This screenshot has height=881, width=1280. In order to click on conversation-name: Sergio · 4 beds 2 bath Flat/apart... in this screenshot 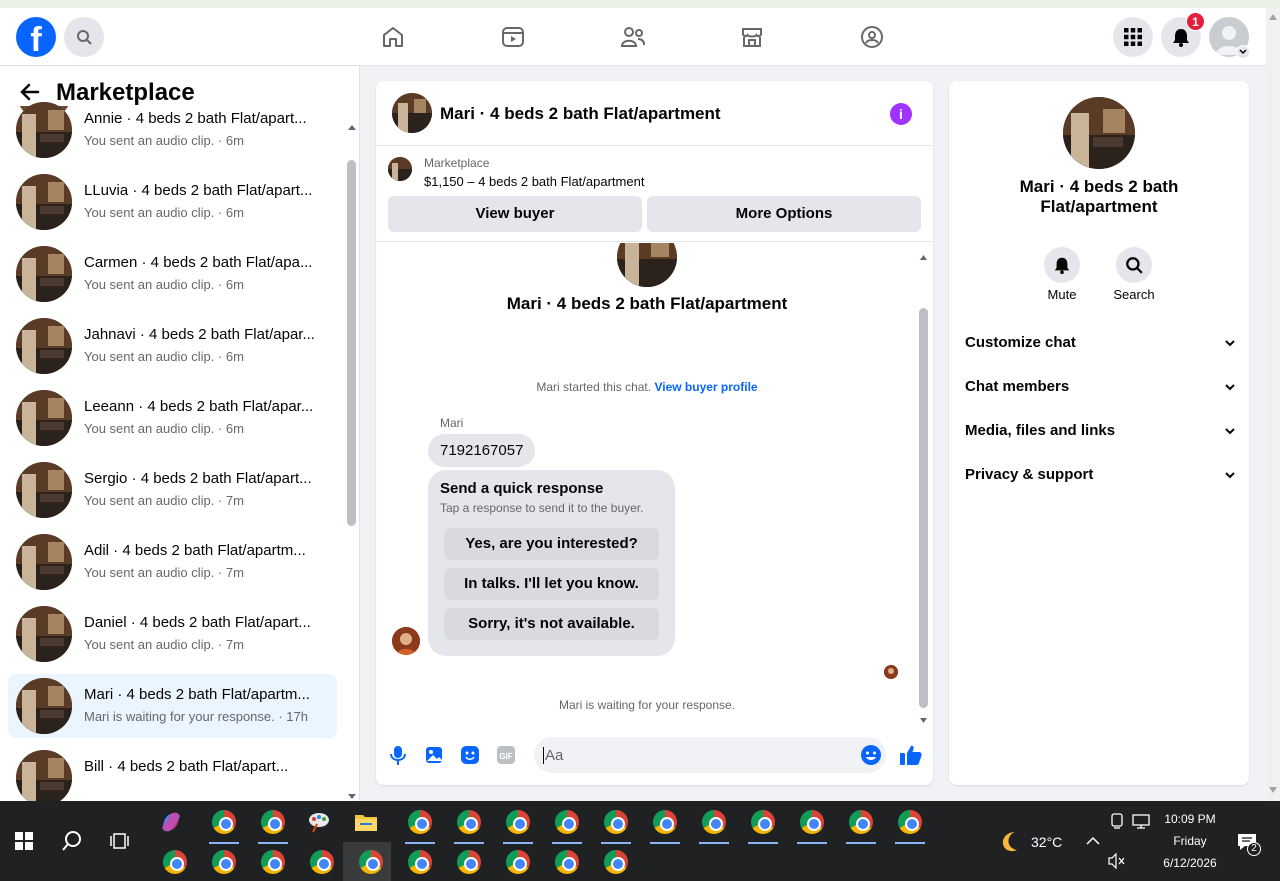, I will do `click(198, 478)`.